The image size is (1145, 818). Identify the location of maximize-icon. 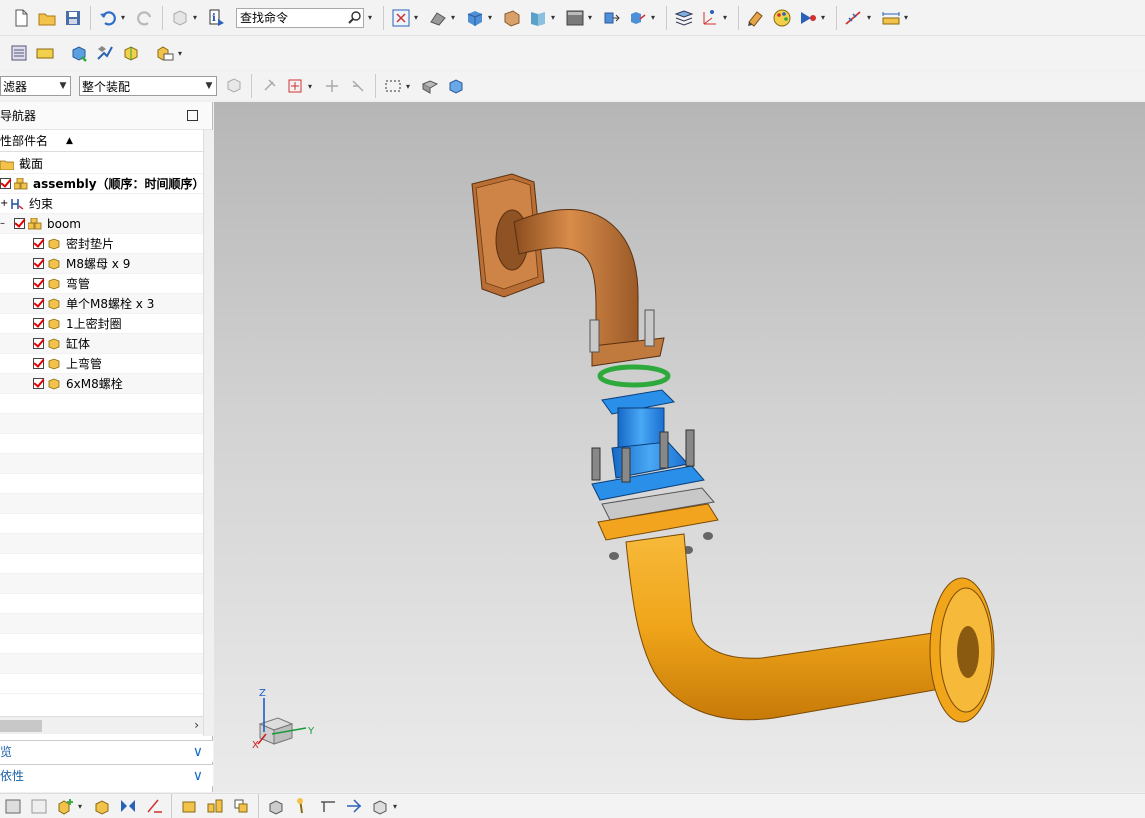
(192, 115).